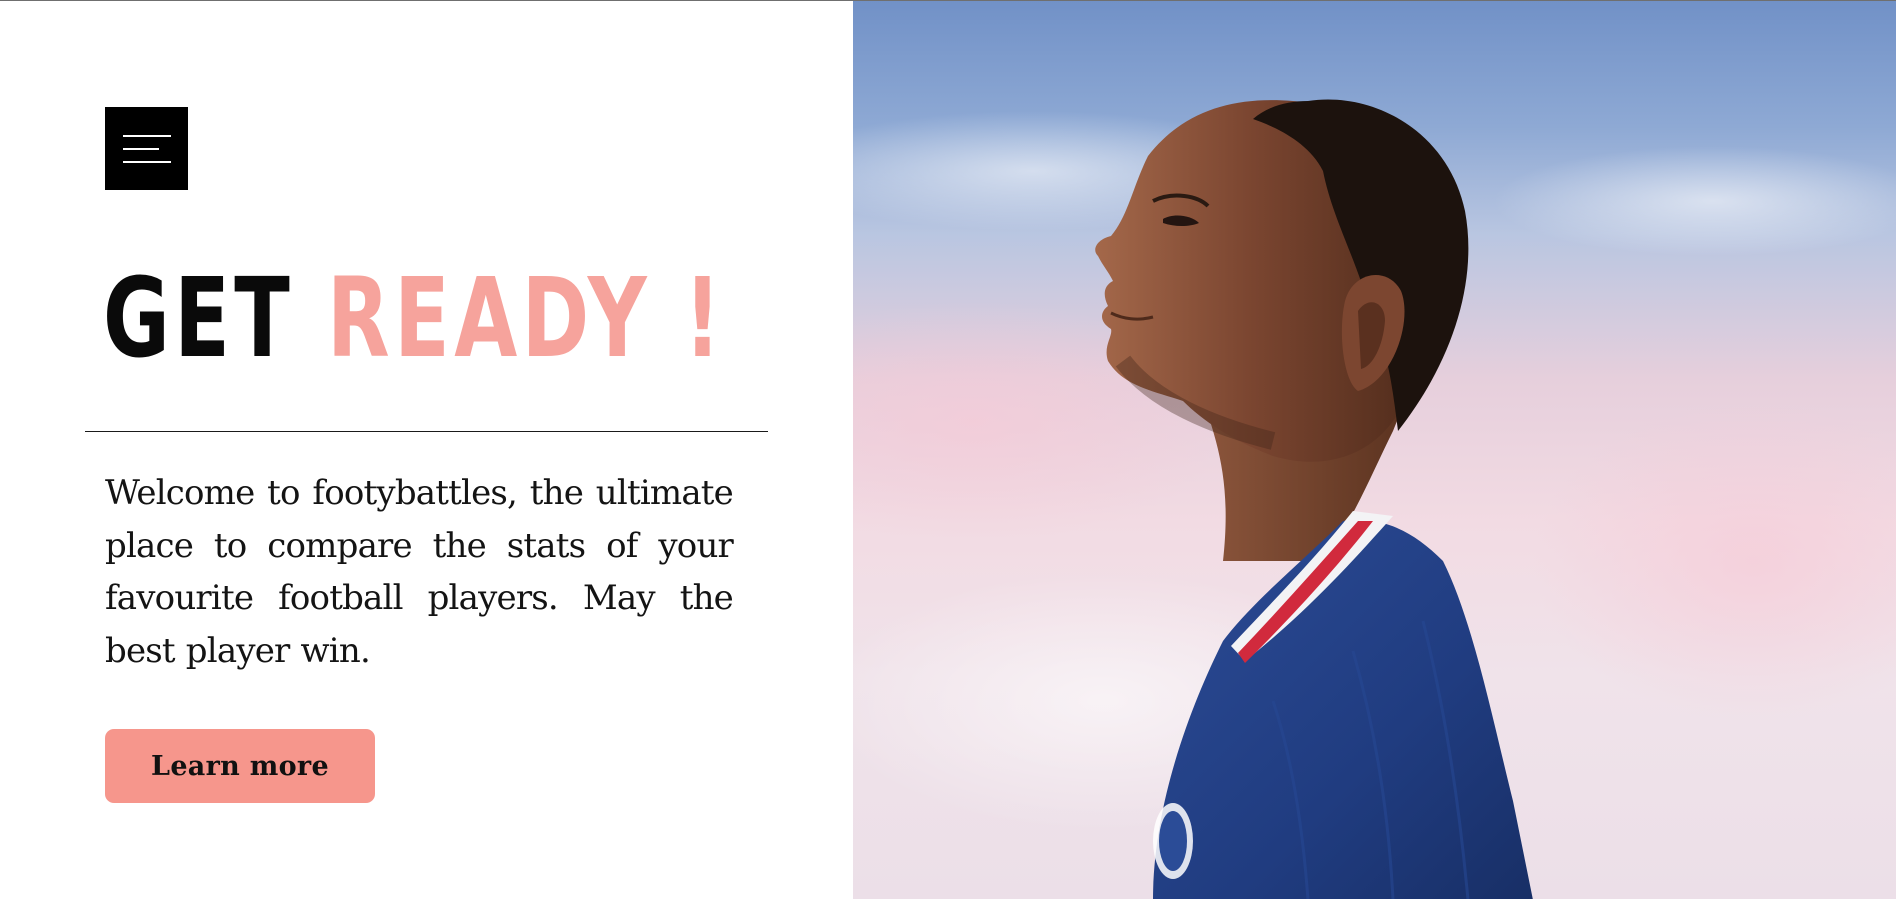 Image resolution: width=1896 pixels, height=899 pixels. I want to click on hamburger-menu-button, so click(146, 148).